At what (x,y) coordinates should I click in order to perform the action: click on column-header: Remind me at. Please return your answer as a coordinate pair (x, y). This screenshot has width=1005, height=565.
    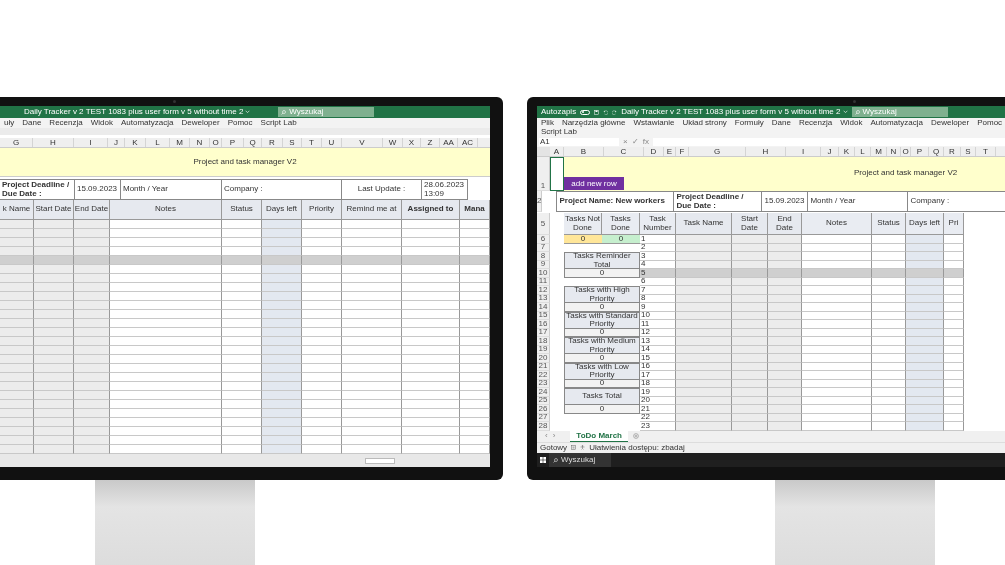
    Looking at the image, I should click on (372, 210).